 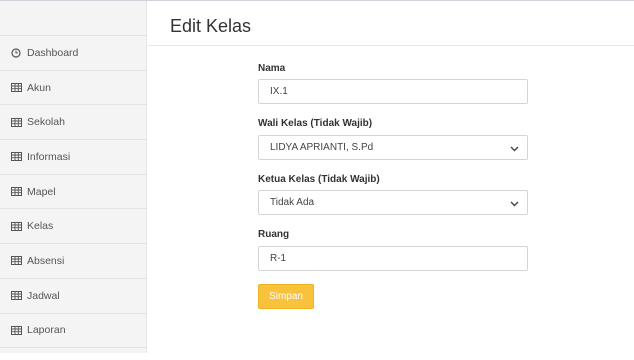 I want to click on sidebar-item-informasi: Informasi, so click(x=73, y=157).